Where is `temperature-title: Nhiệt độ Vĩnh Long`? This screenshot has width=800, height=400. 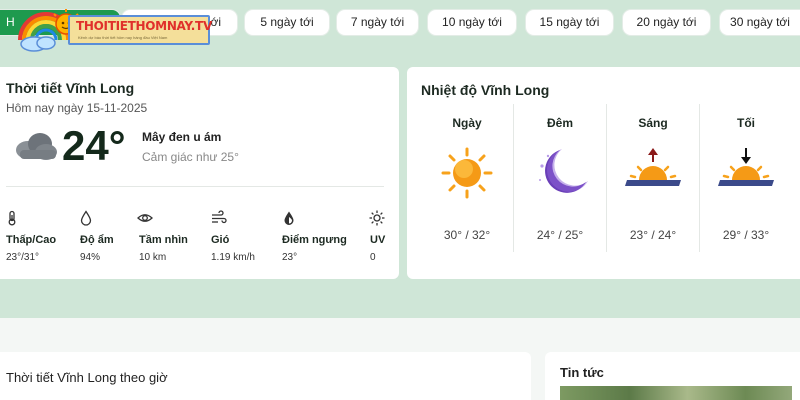
temperature-title: Nhiệt độ Vĩnh Long is located at coordinates (485, 90).